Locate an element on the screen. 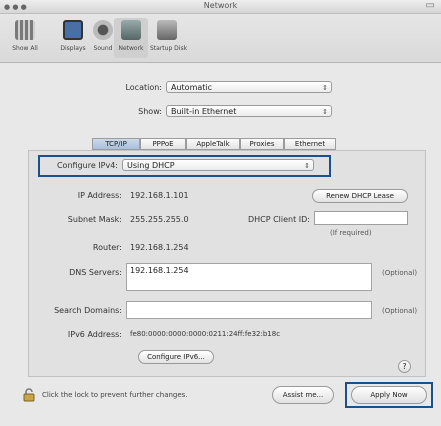 Image resolution: width=441 pixels, height=426 pixels. configure-ipv4-label: Configure IPv4: is located at coordinates (87, 165).